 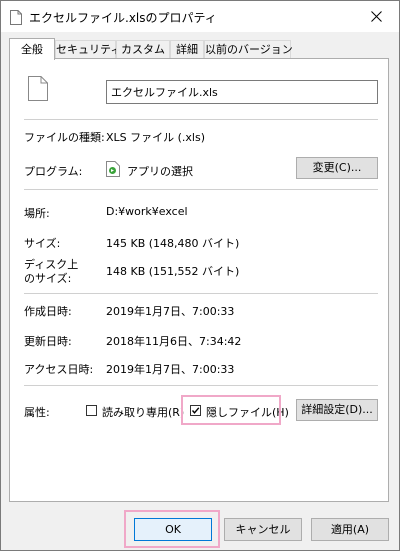 I want to click on size-label: サイズ:, so click(x=42, y=243).